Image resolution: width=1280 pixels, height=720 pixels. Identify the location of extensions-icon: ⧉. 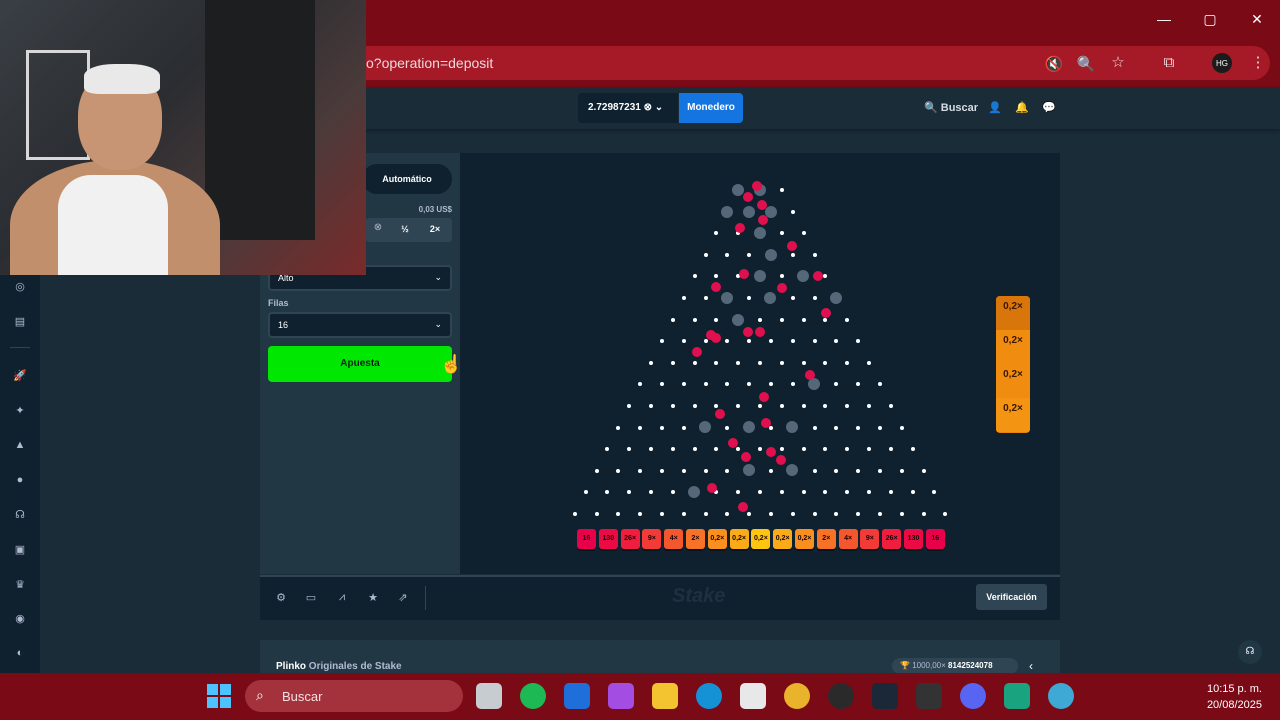
(1169, 62).